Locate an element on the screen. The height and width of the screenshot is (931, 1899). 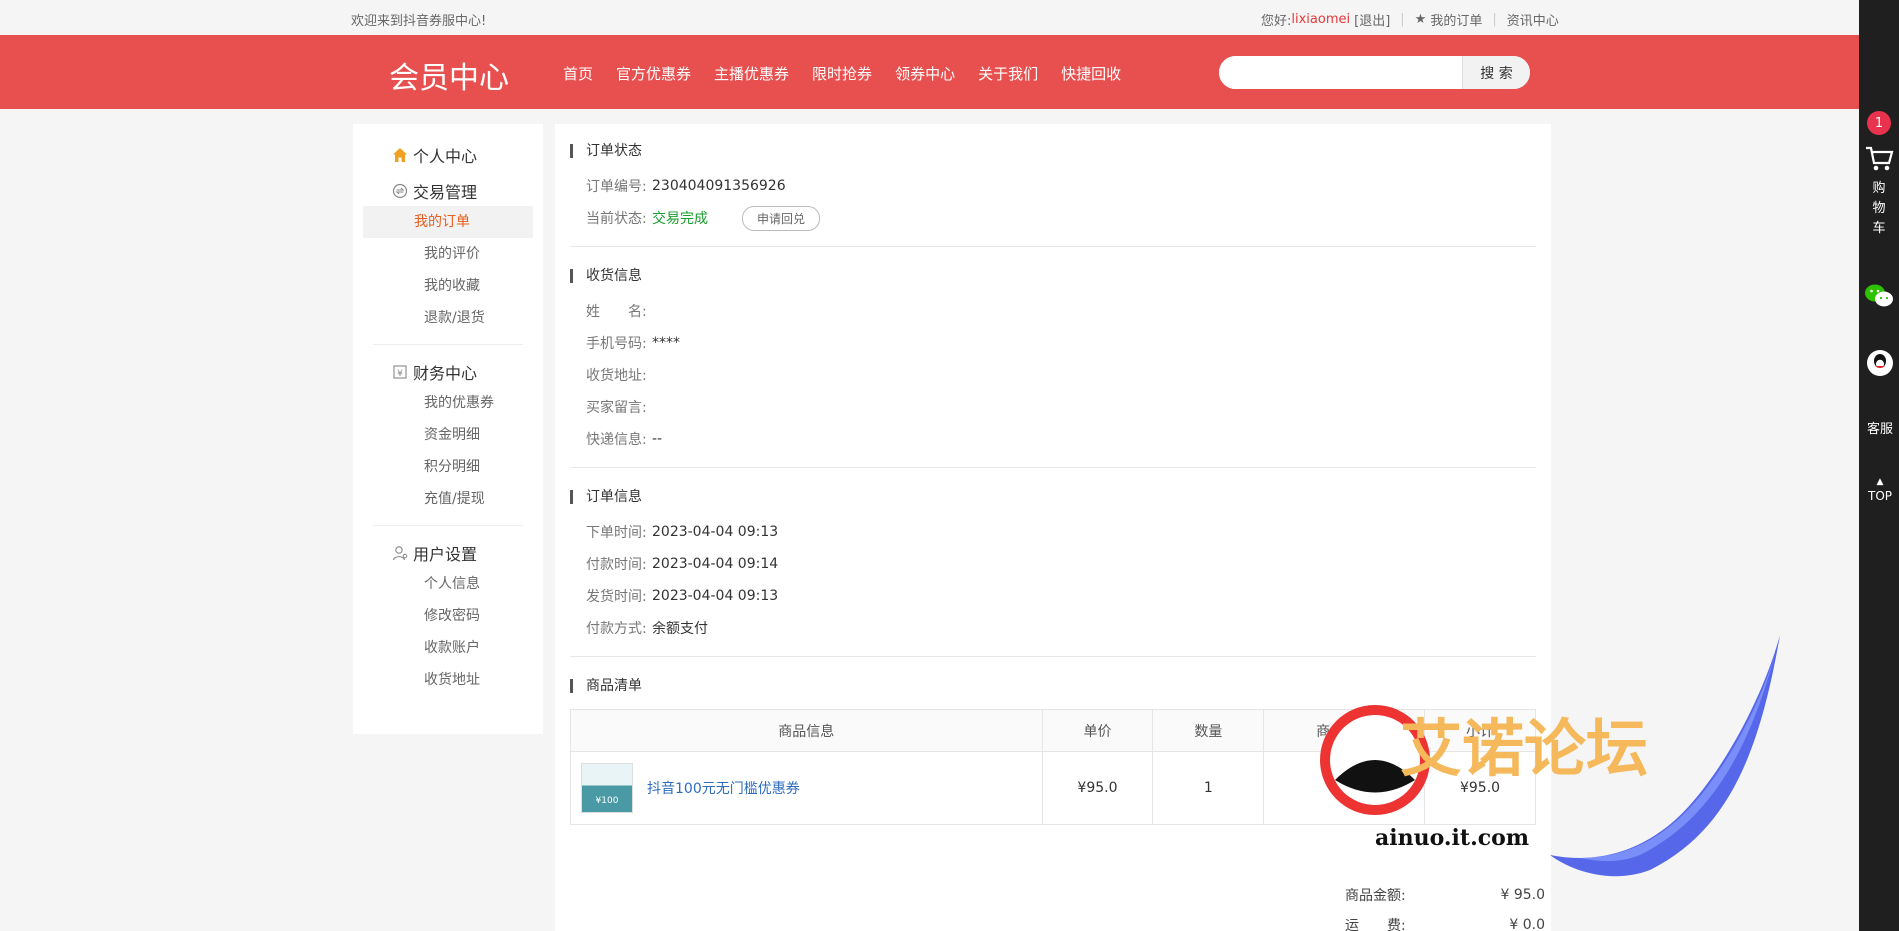
unit-price: ¥95.0 is located at coordinates (1097, 788).